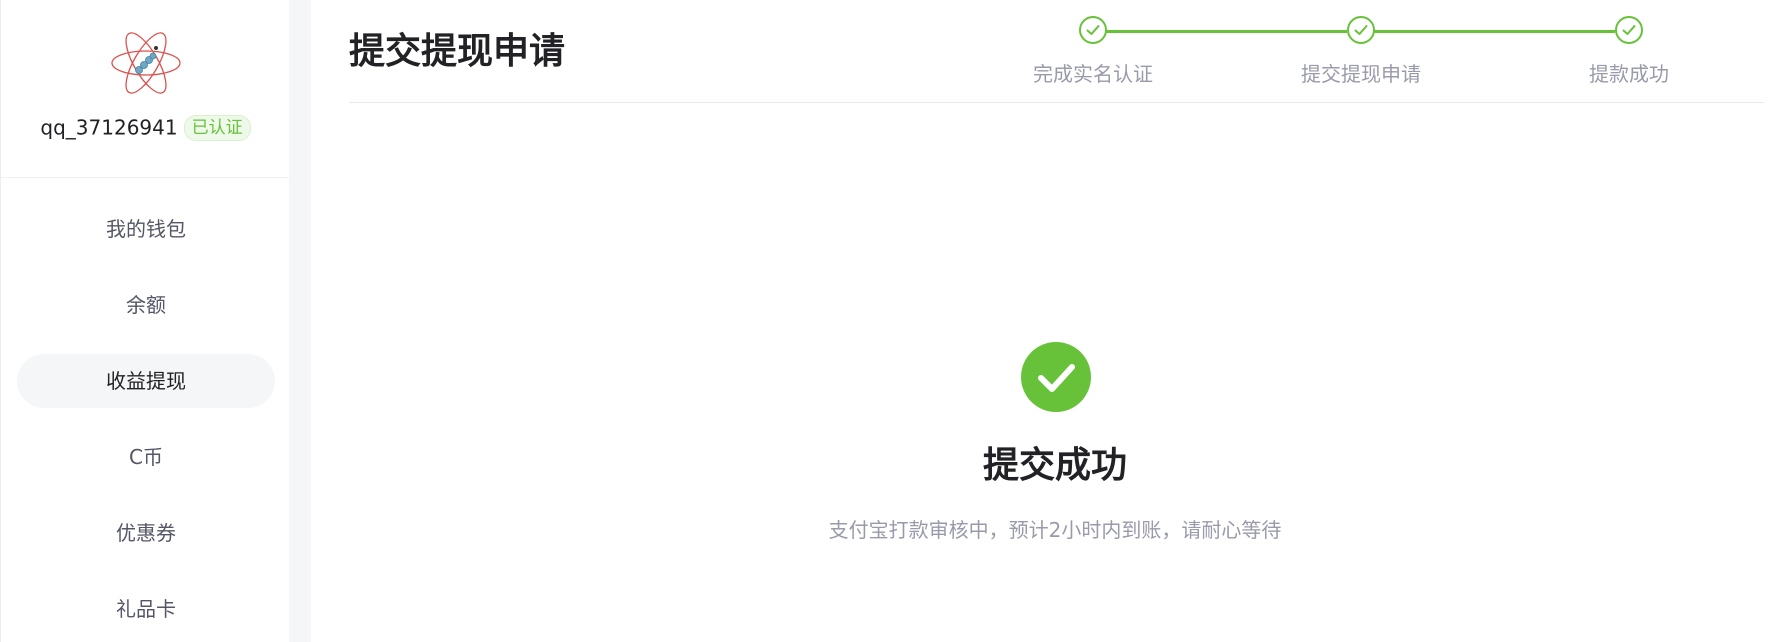 Image resolution: width=1776 pixels, height=642 pixels. I want to click on sidebar-item-withdraw: 收益提现, so click(146, 381).